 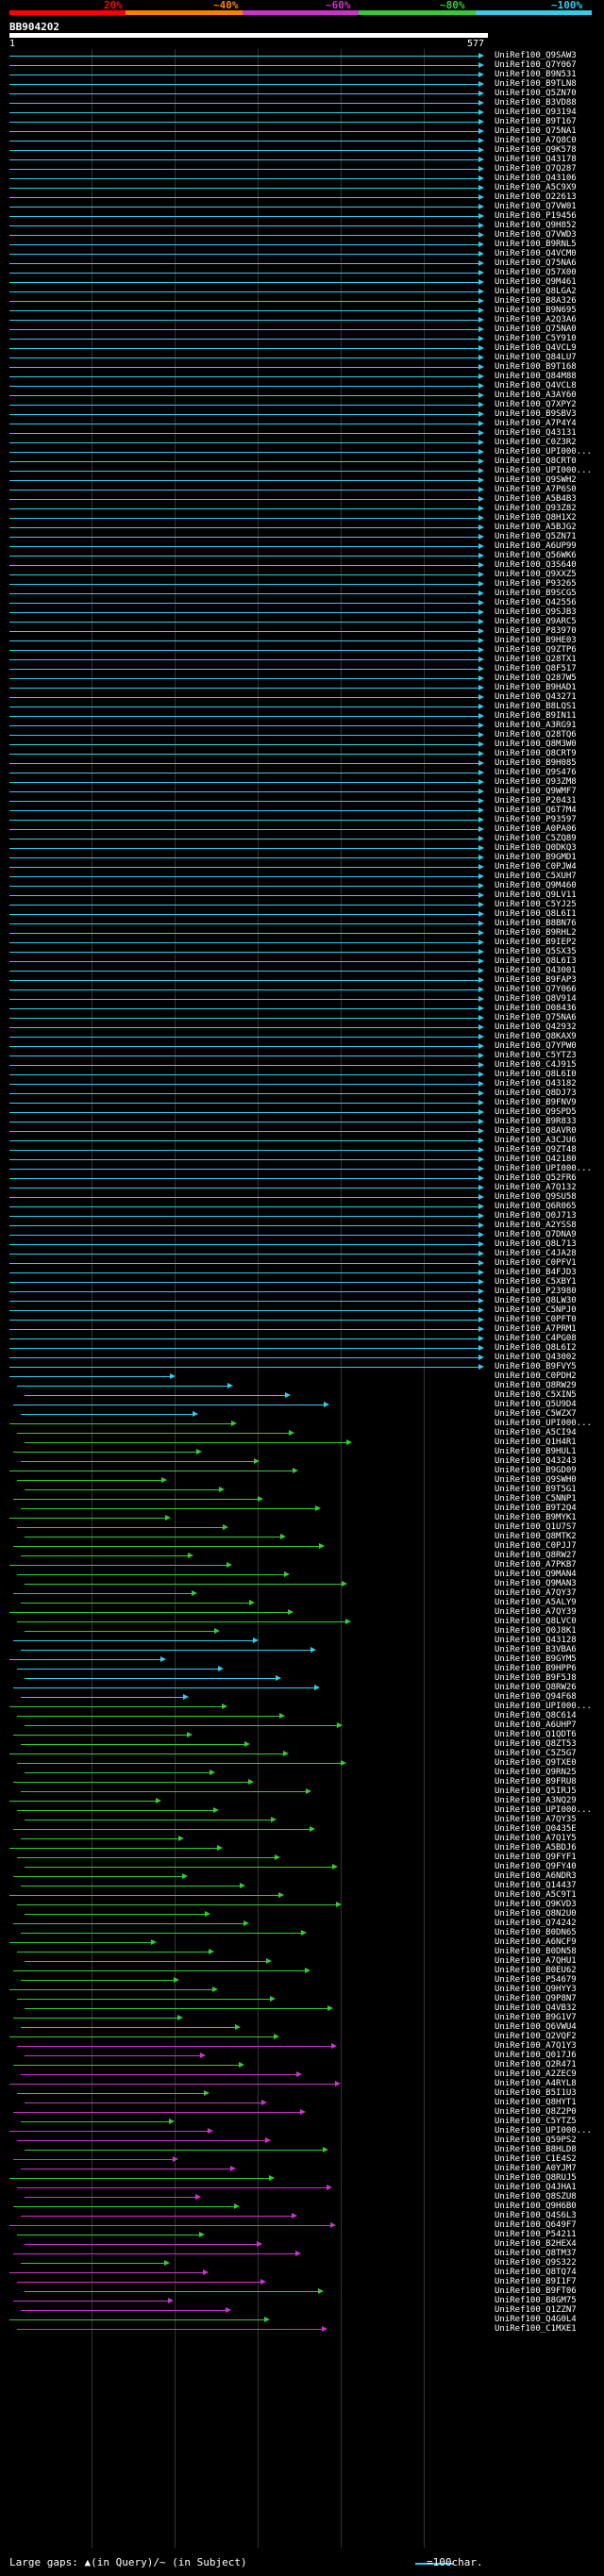 What do you see at coordinates (302, 1839) in the screenshot?
I see `hit-row: UniRef100_A7Q1Y5` at bounding box center [302, 1839].